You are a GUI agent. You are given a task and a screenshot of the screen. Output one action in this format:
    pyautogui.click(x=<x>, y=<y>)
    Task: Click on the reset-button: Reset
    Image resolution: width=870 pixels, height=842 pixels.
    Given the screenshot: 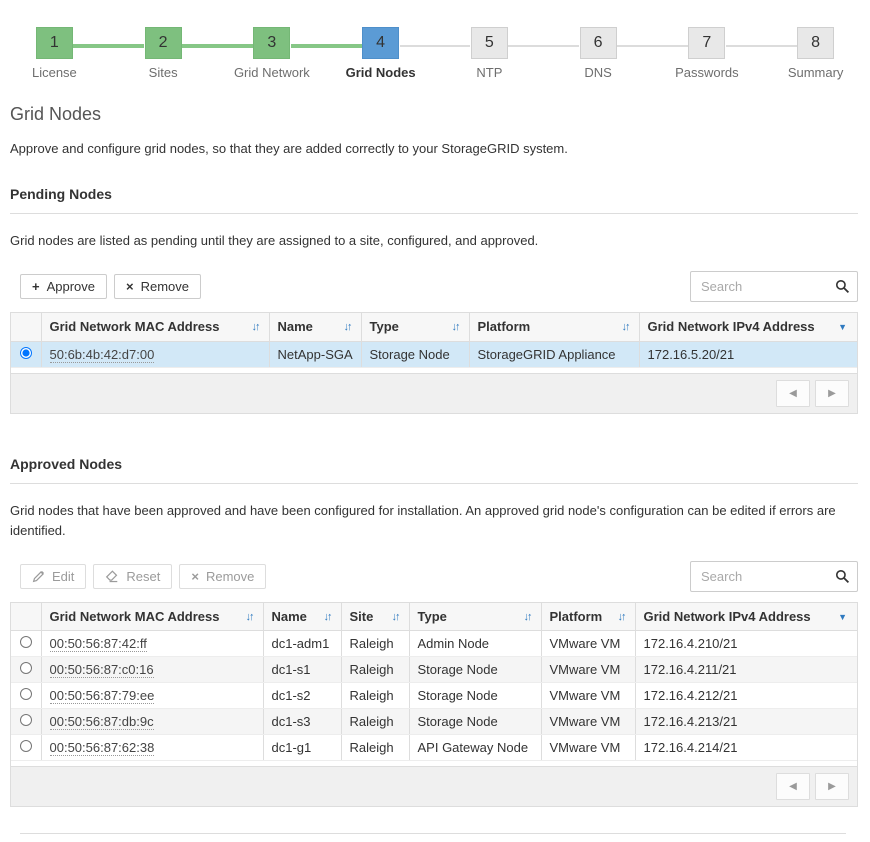 What is the action you would take?
    pyautogui.click(x=133, y=576)
    